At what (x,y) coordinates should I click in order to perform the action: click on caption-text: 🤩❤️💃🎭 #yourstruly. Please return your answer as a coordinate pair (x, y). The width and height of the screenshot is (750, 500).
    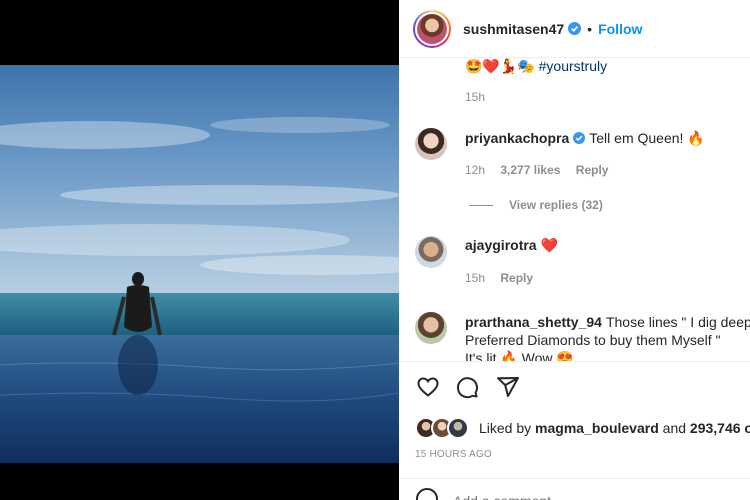
    Looking at the image, I should click on (536, 66).